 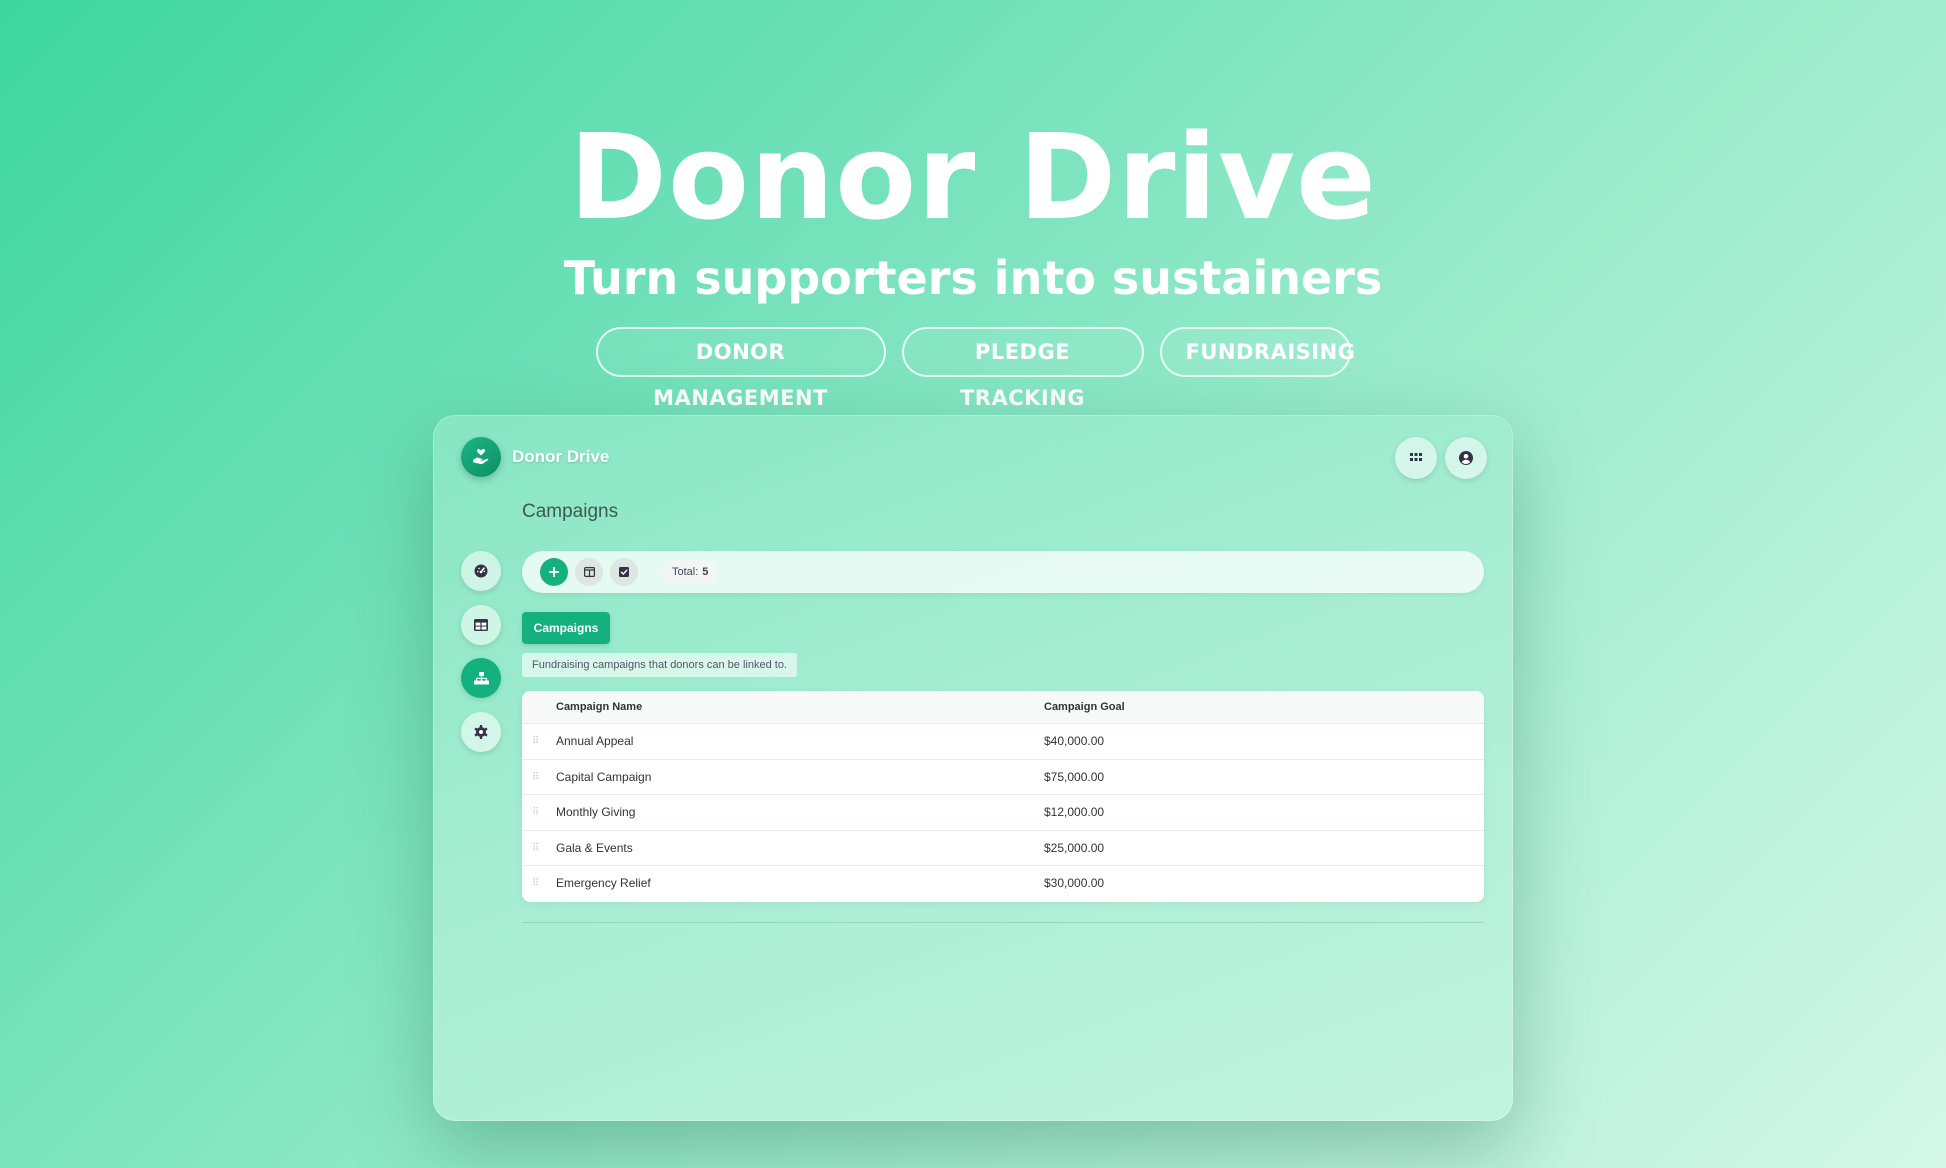 I want to click on table-row: ⠿ Annual Appeal $40,000.00, so click(x=1003, y=742).